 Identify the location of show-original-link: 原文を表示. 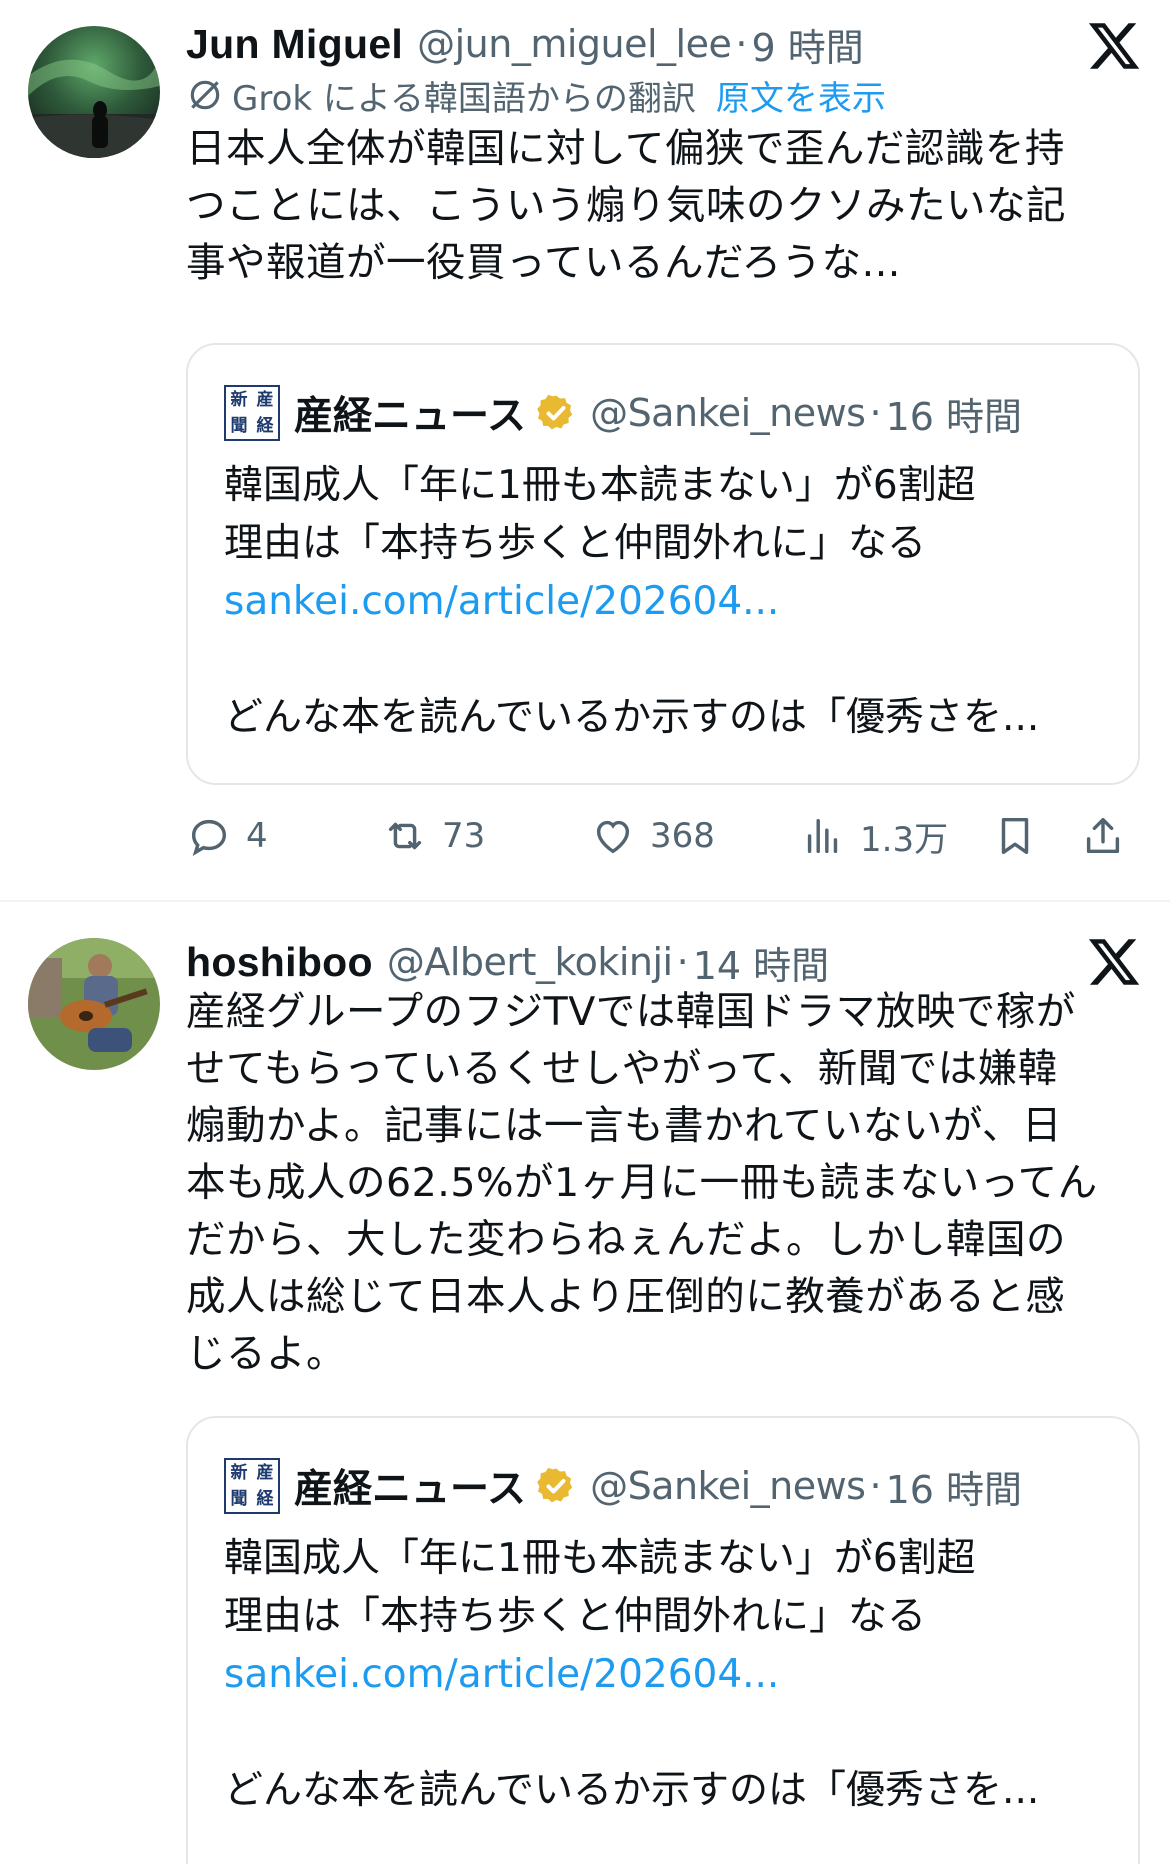
(801, 95).